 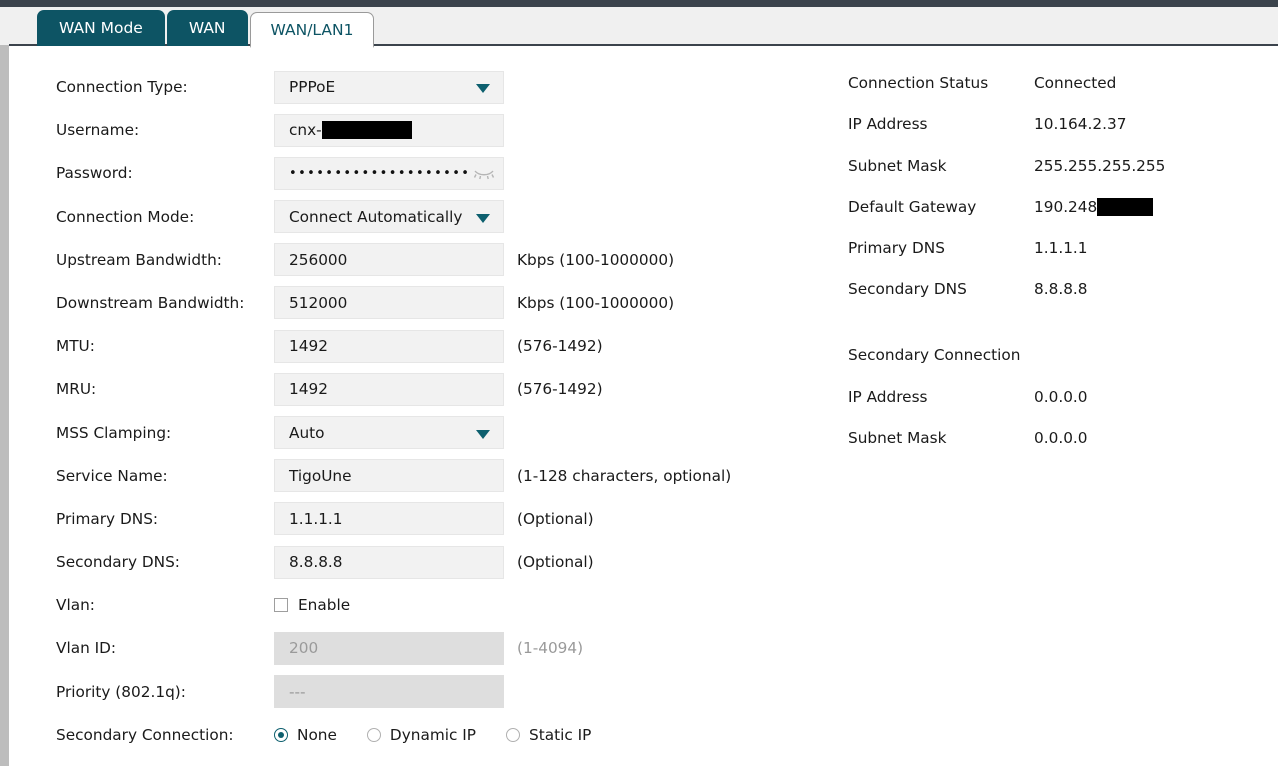 What do you see at coordinates (76, 389) in the screenshot?
I see `mru-label: MRU:` at bounding box center [76, 389].